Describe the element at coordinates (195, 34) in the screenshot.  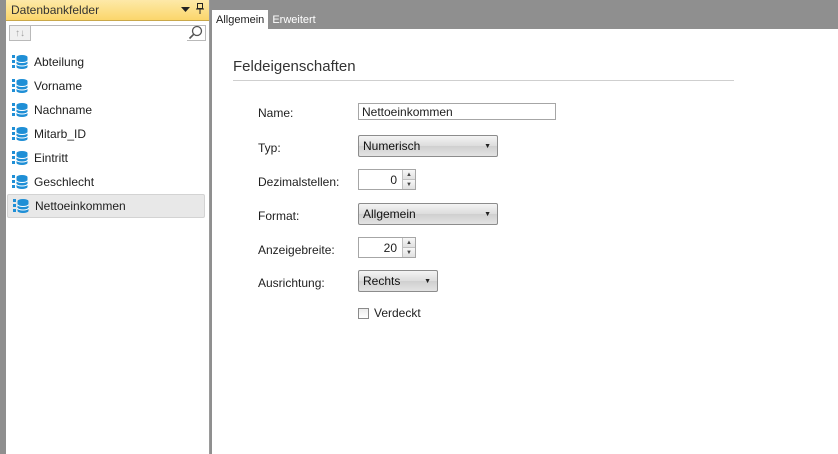
I see `search-icon` at that location.